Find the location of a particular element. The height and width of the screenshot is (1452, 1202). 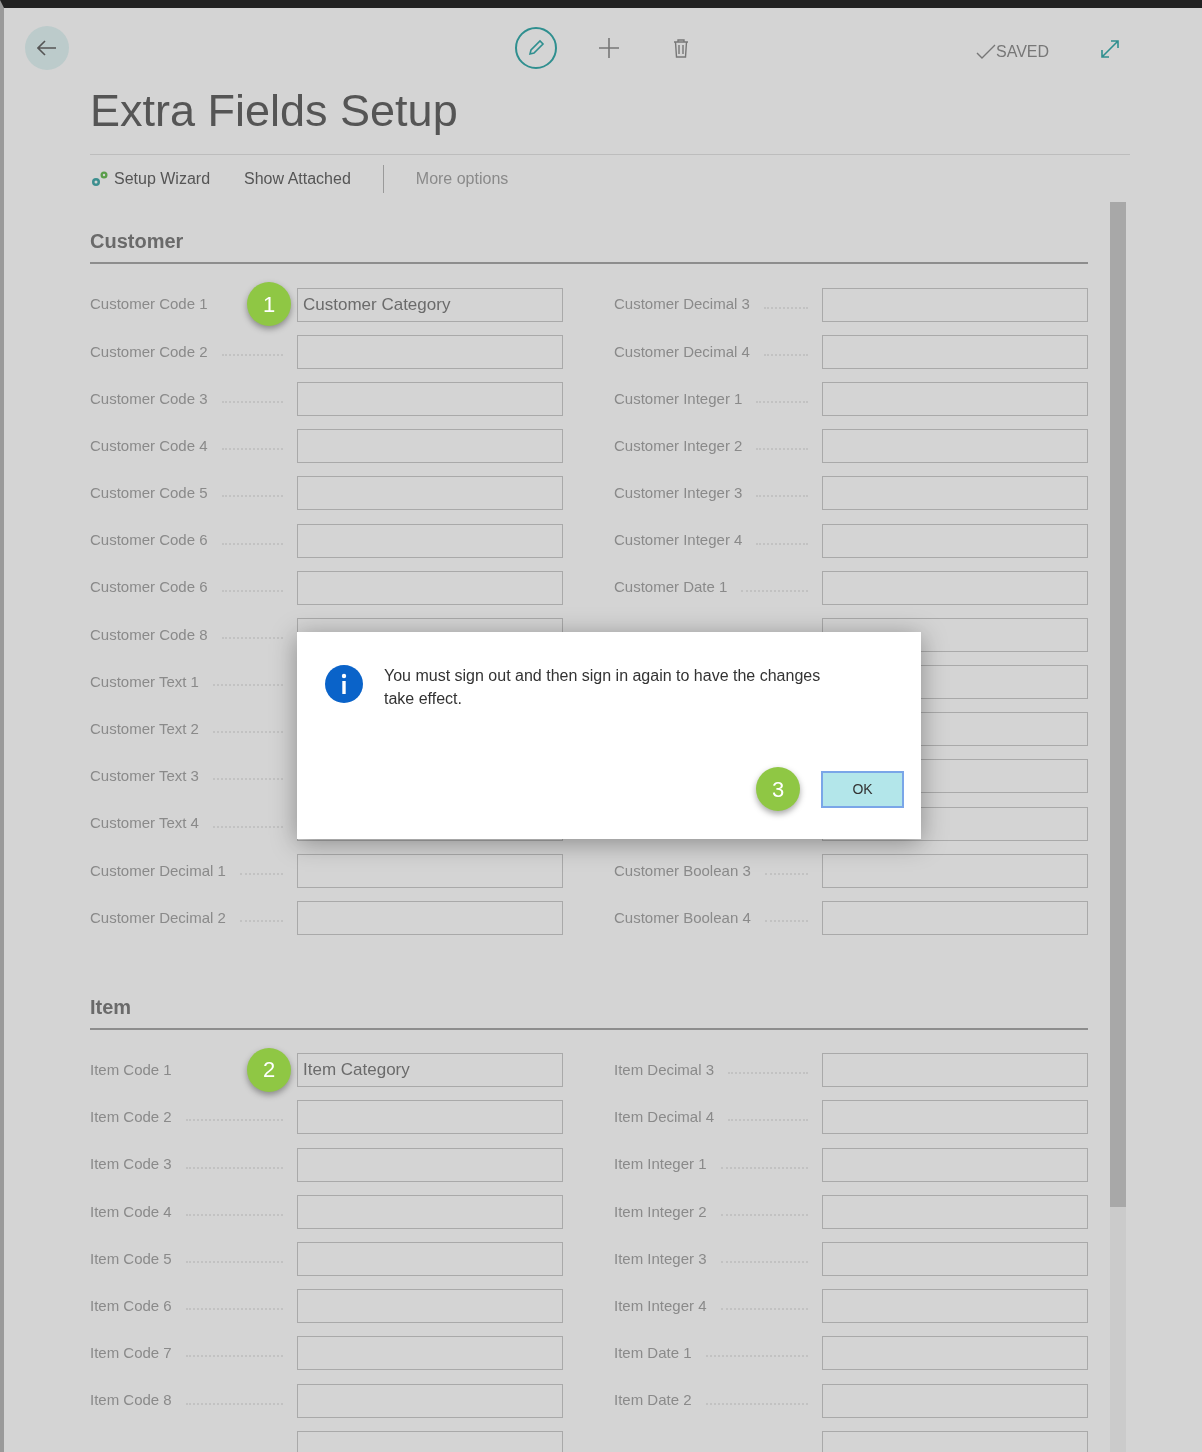

callout-badge: 1 is located at coordinates (269, 304).